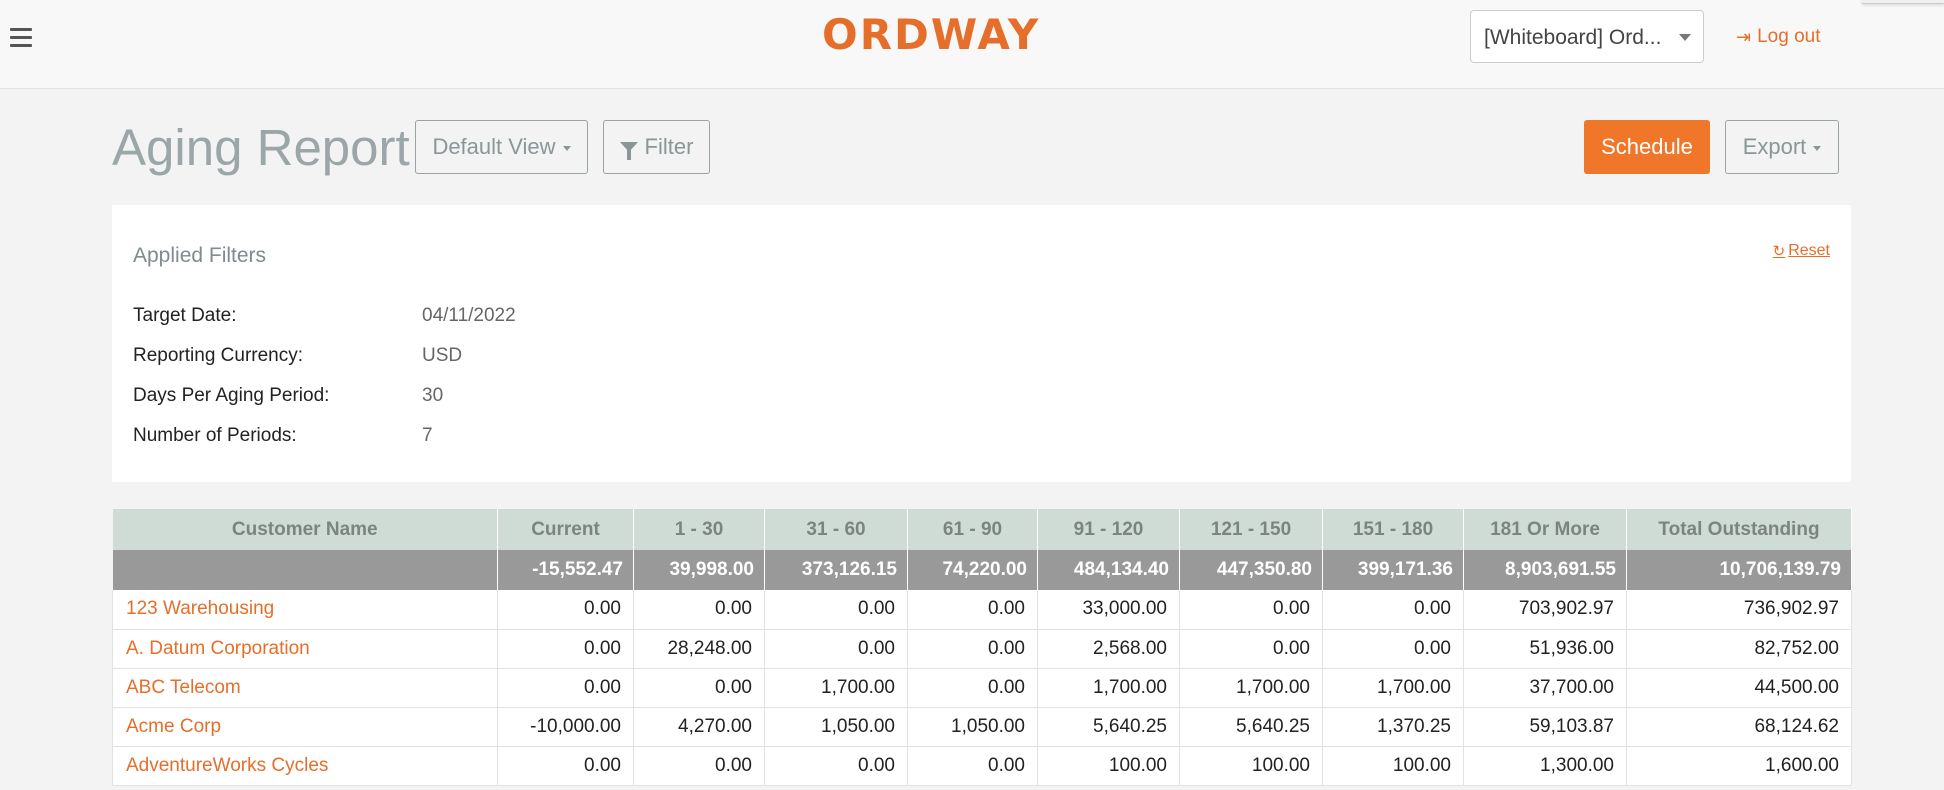 The image size is (1944, 790). What do you see at coordinates (836, 570) in the screenshot?
I see `totals-cell: 373,126.15` at bounding box center [836, 570].